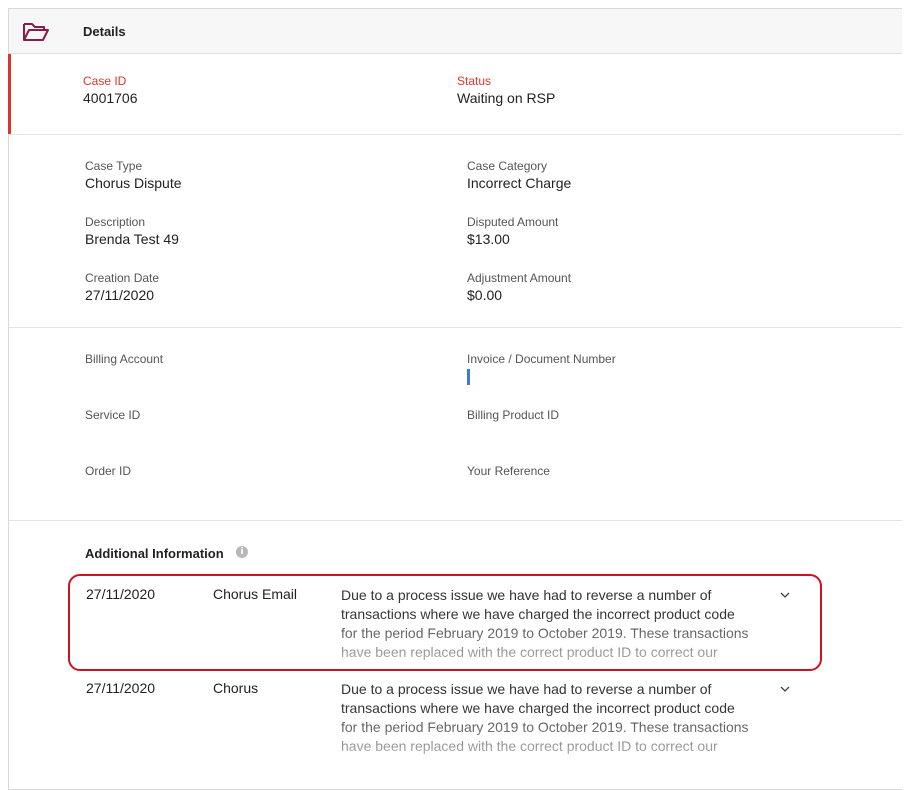 This screenshot has width=910, height=790. I want to click on billing-product-id-label: Billing Product ID, so click(513, 415).